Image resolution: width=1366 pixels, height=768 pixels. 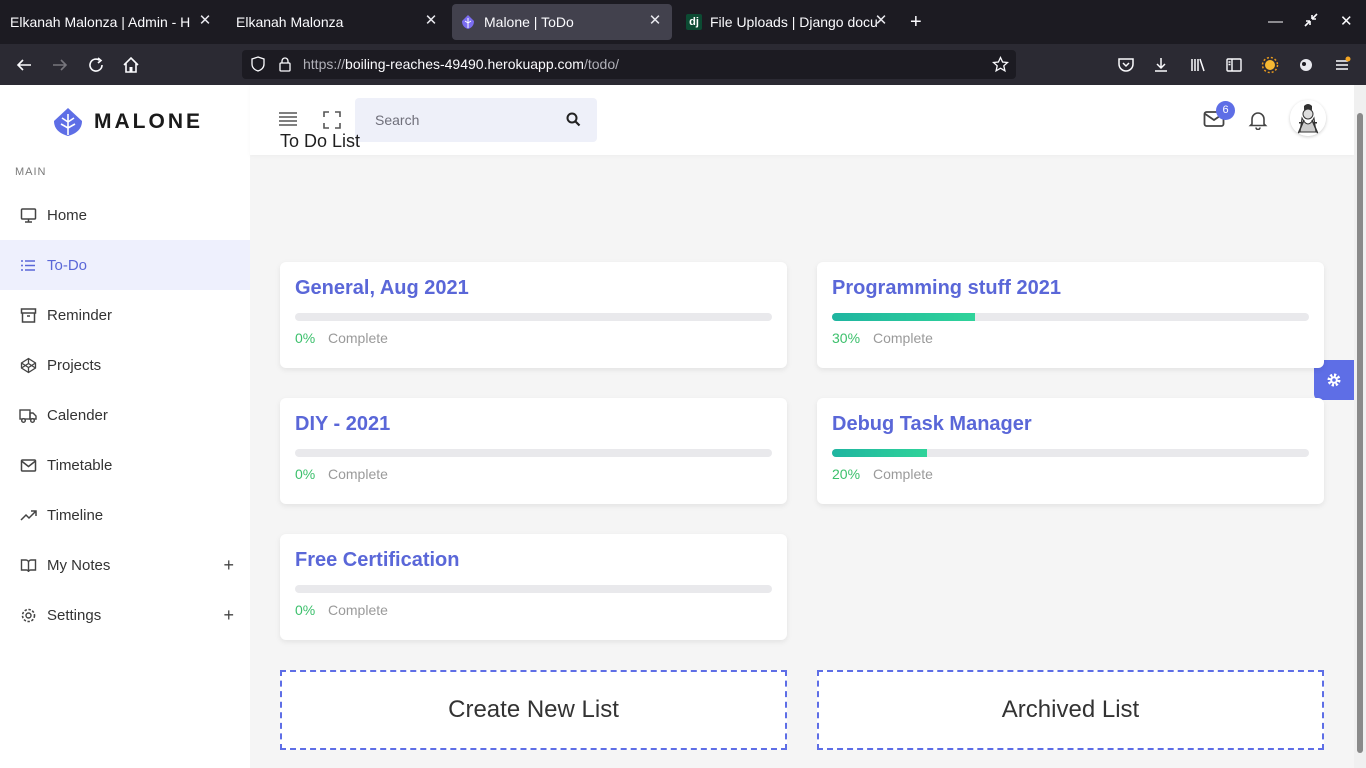 I want to click on leaf-logo-icon, so click(x=68, y=122).